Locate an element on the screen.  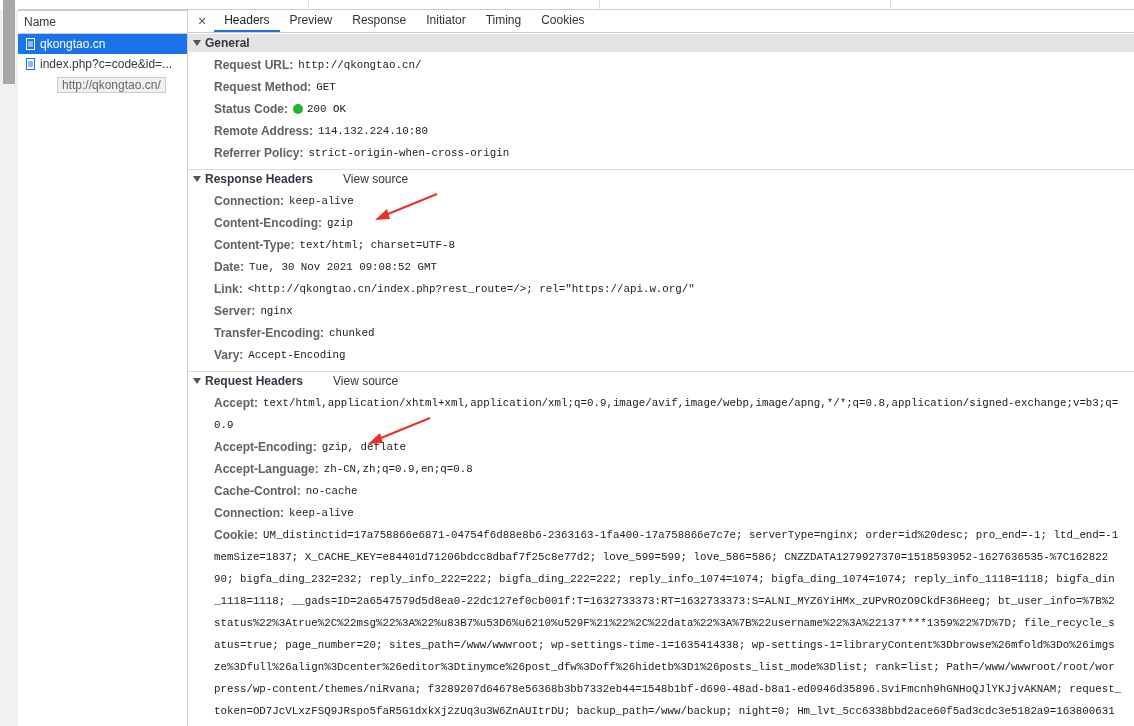
header-value: http://qkongtao.cn/ is located at coordinates (360, 66).